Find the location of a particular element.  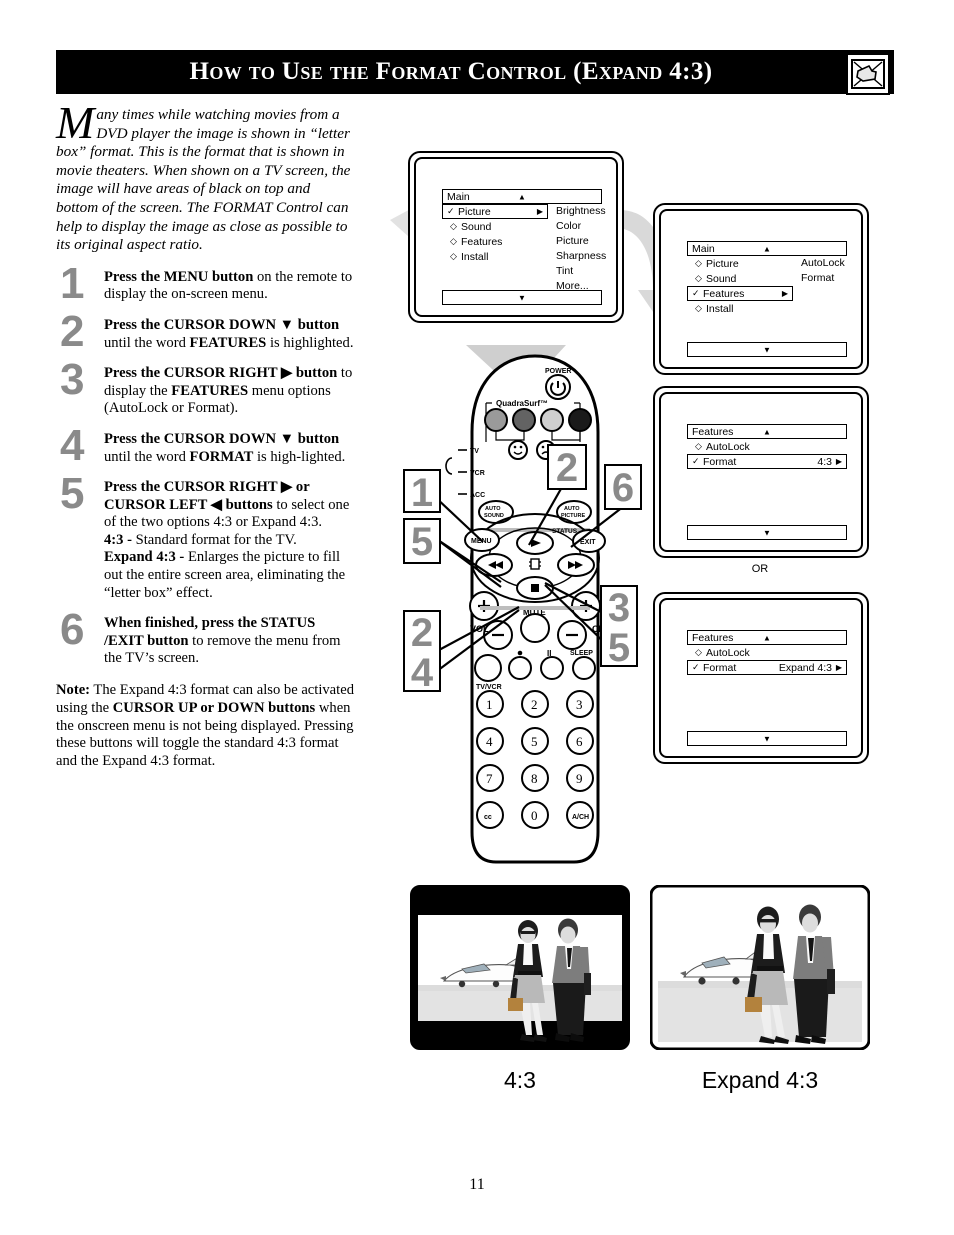

callout-2-top: 2 is located at coordinates (567, 467).